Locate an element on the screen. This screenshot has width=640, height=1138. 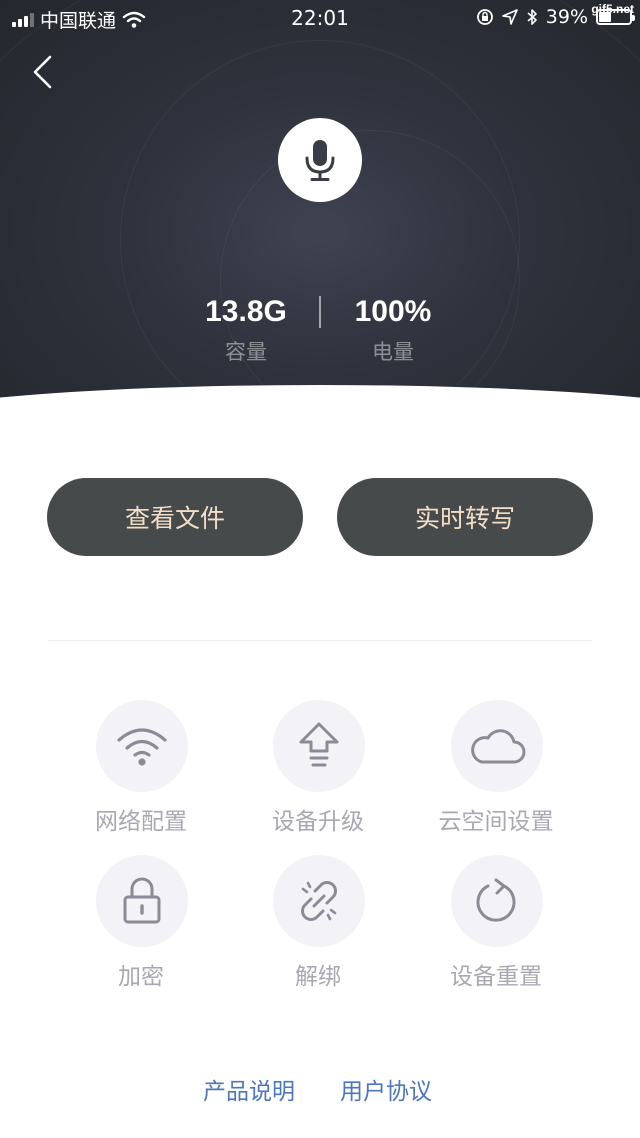
device-upgrade-item: 设备升级 is located at coordinates (318, 775).